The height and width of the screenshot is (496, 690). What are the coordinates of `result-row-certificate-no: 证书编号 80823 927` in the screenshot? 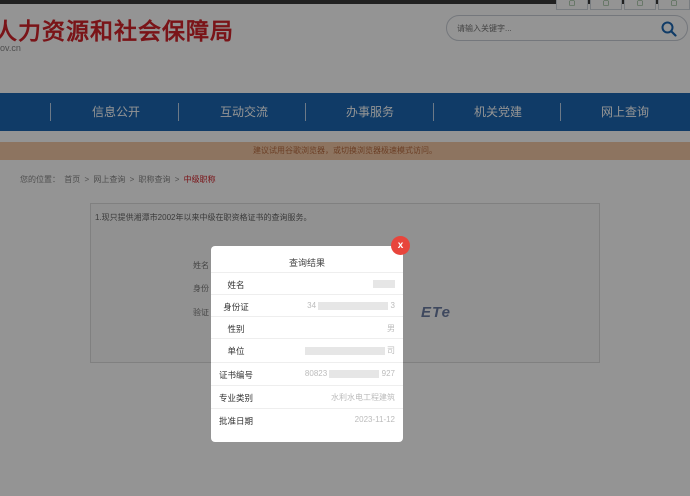 It's located at (307, 373).